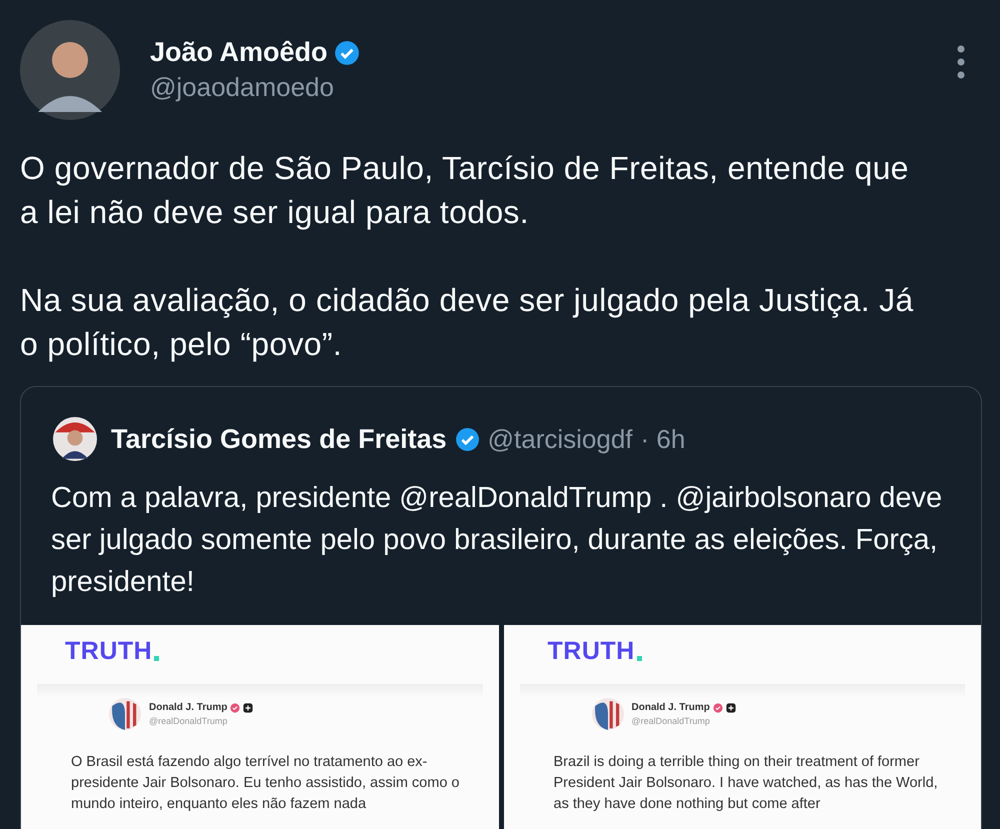 This screenshot has height=829, width=1000. Describe the element at coordinates (497, 540) in the screenshot. I see `quoted-post-text: Com a palavra, presidente @realDonaldTrump . @jairbolsonaro deve ser julgado somente pelo povo brasileiro, durante as eleições. Força, presidente!` at that location.